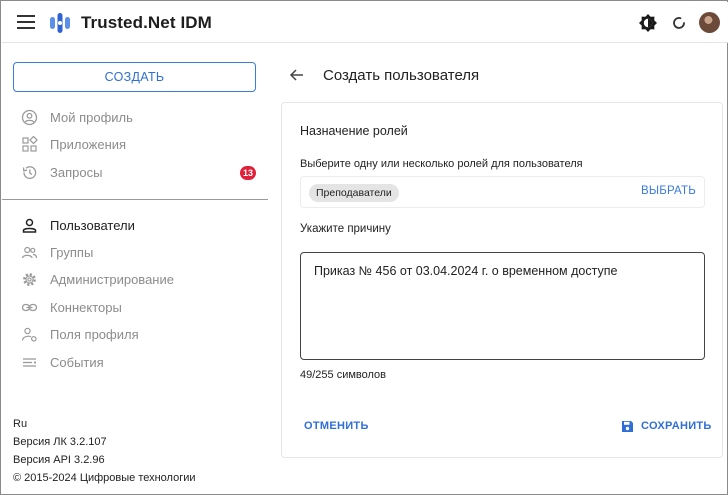 The width and height of the screenshot is (728, 495). I want to click on group-icon, so click(29, 252).